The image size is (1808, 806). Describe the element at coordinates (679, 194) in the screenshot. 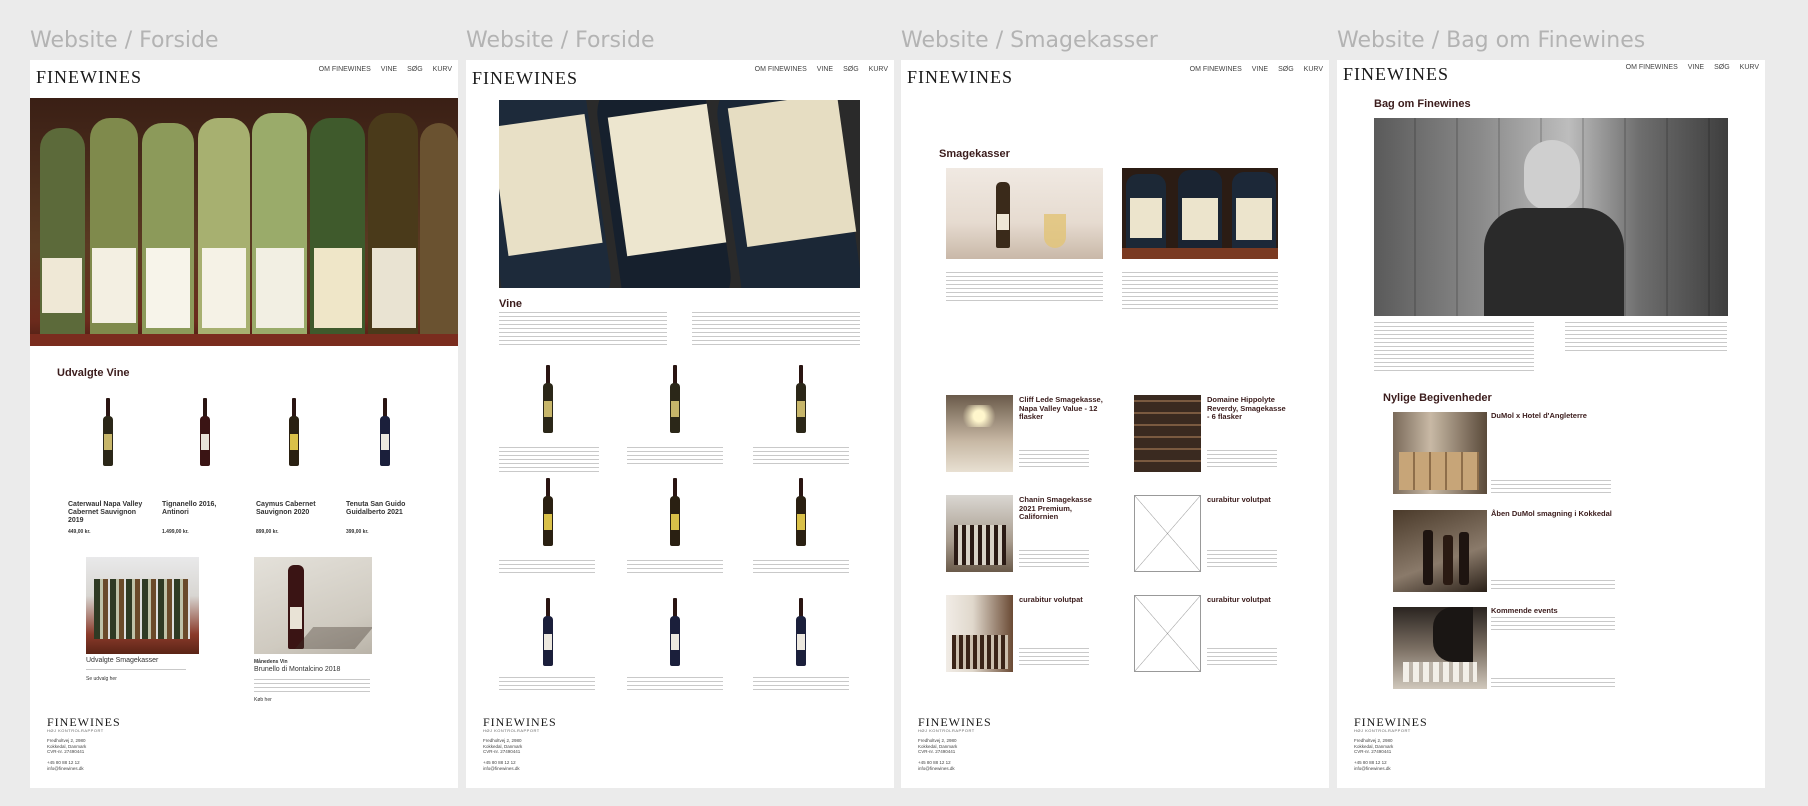

I see `hero-image` at that location.